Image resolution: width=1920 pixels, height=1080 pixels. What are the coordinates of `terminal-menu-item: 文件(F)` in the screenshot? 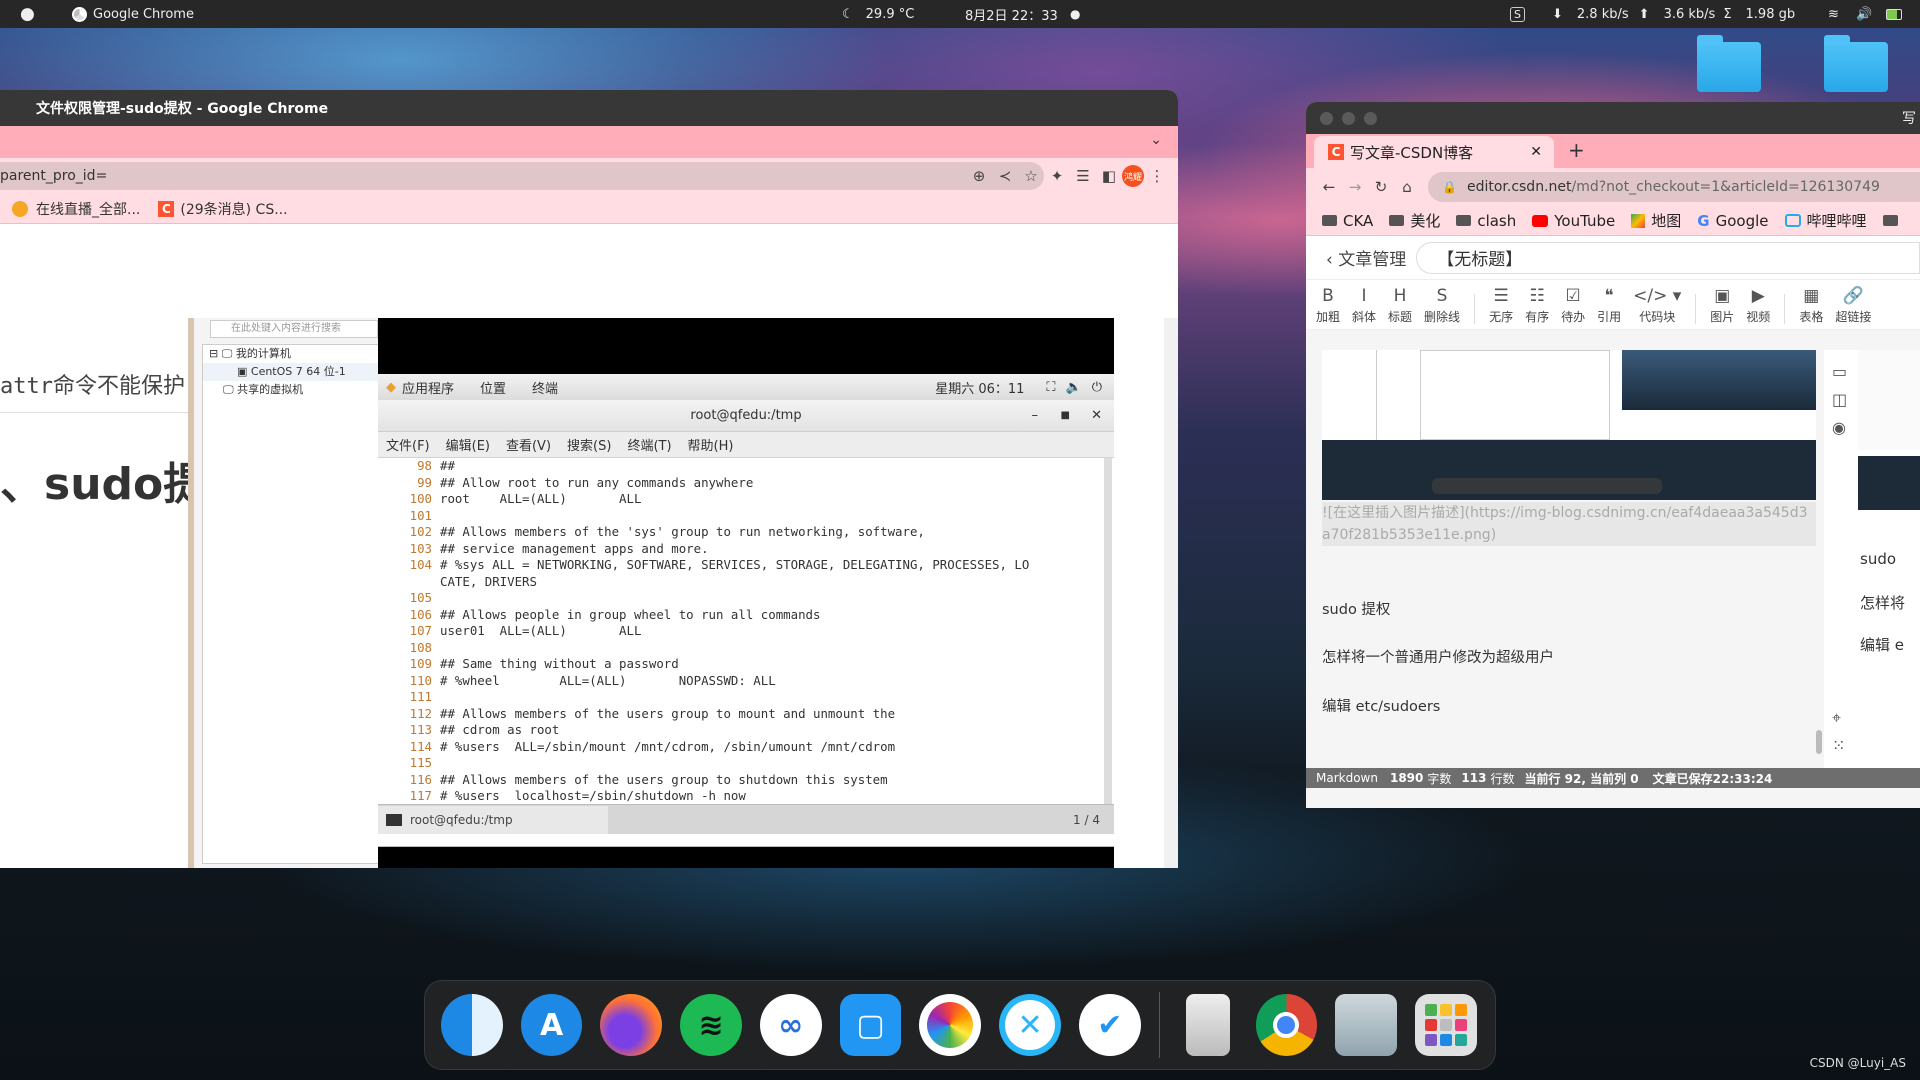 It's located at (408, 444).